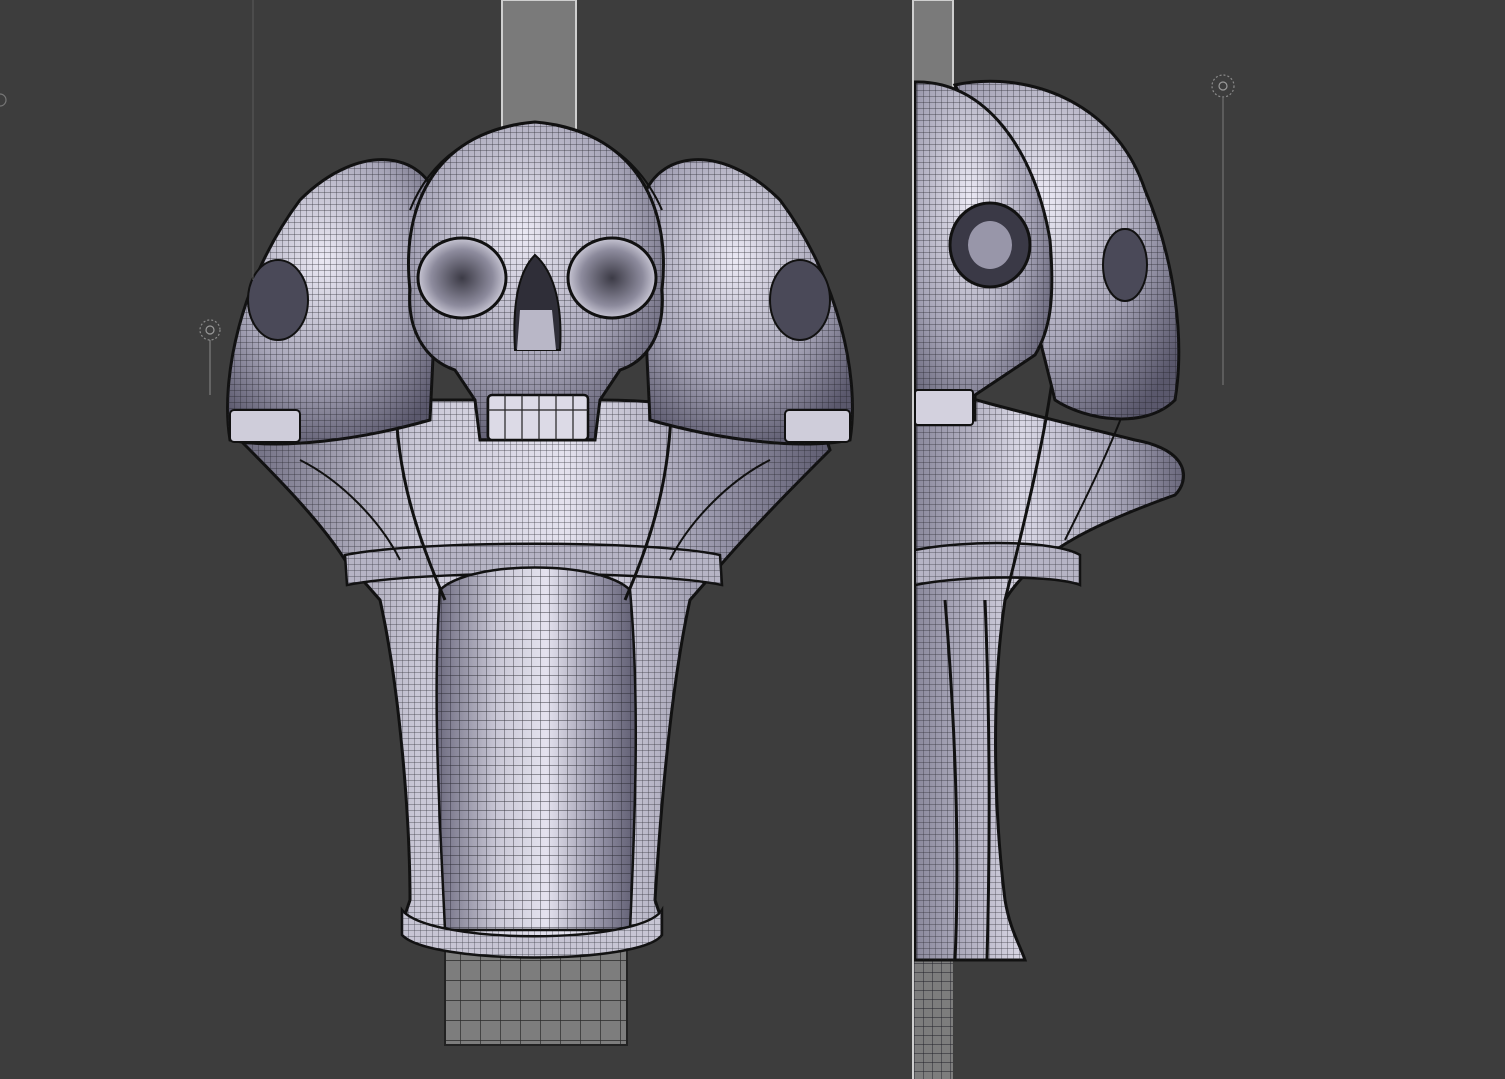  I want to click on offscreen-marker, so click(3, 100).